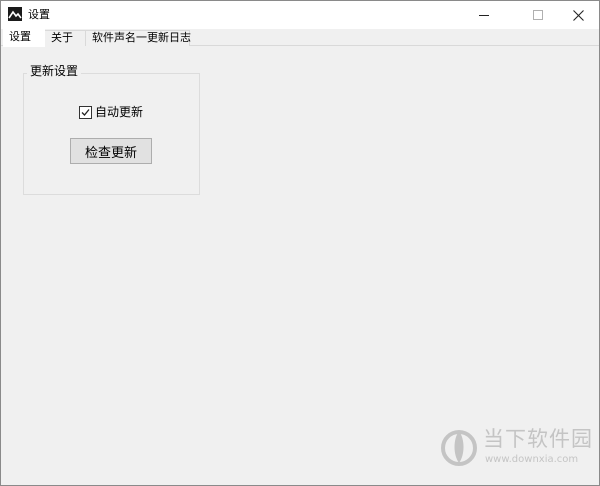 The height and width of the screenshot is (486, 600). I want to click on watermark-url: www.downxia.com, so click(532, 459).